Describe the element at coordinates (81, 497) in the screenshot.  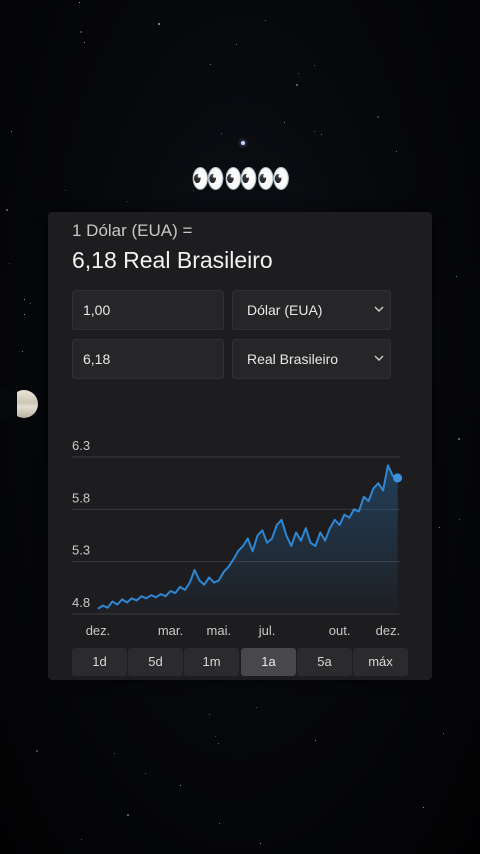
I see `y-tick-label: 5.8` at that location.